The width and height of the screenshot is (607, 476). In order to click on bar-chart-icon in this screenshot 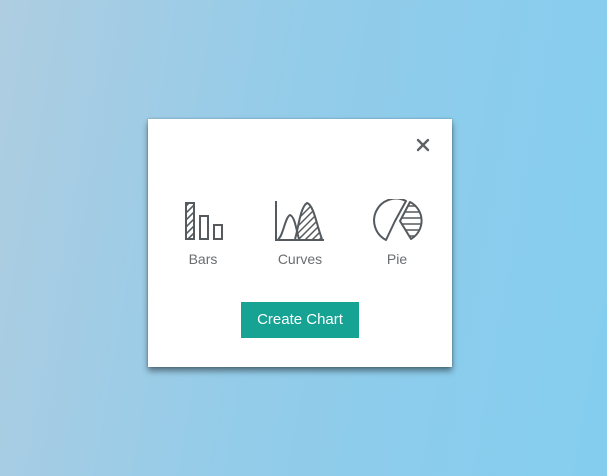, I will do `click(204, 221)`.